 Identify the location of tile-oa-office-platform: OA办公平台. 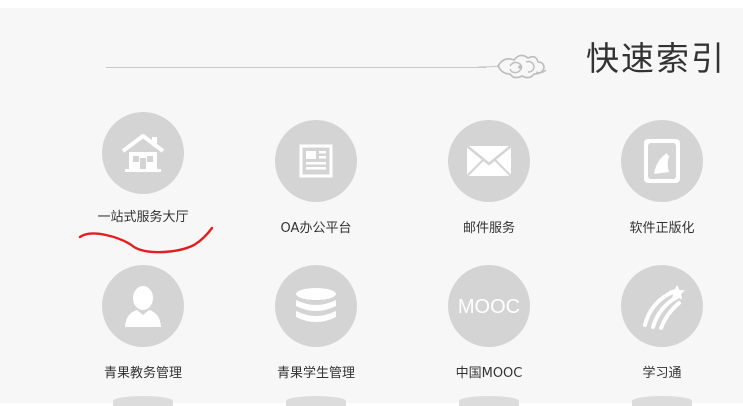
(316, 178).